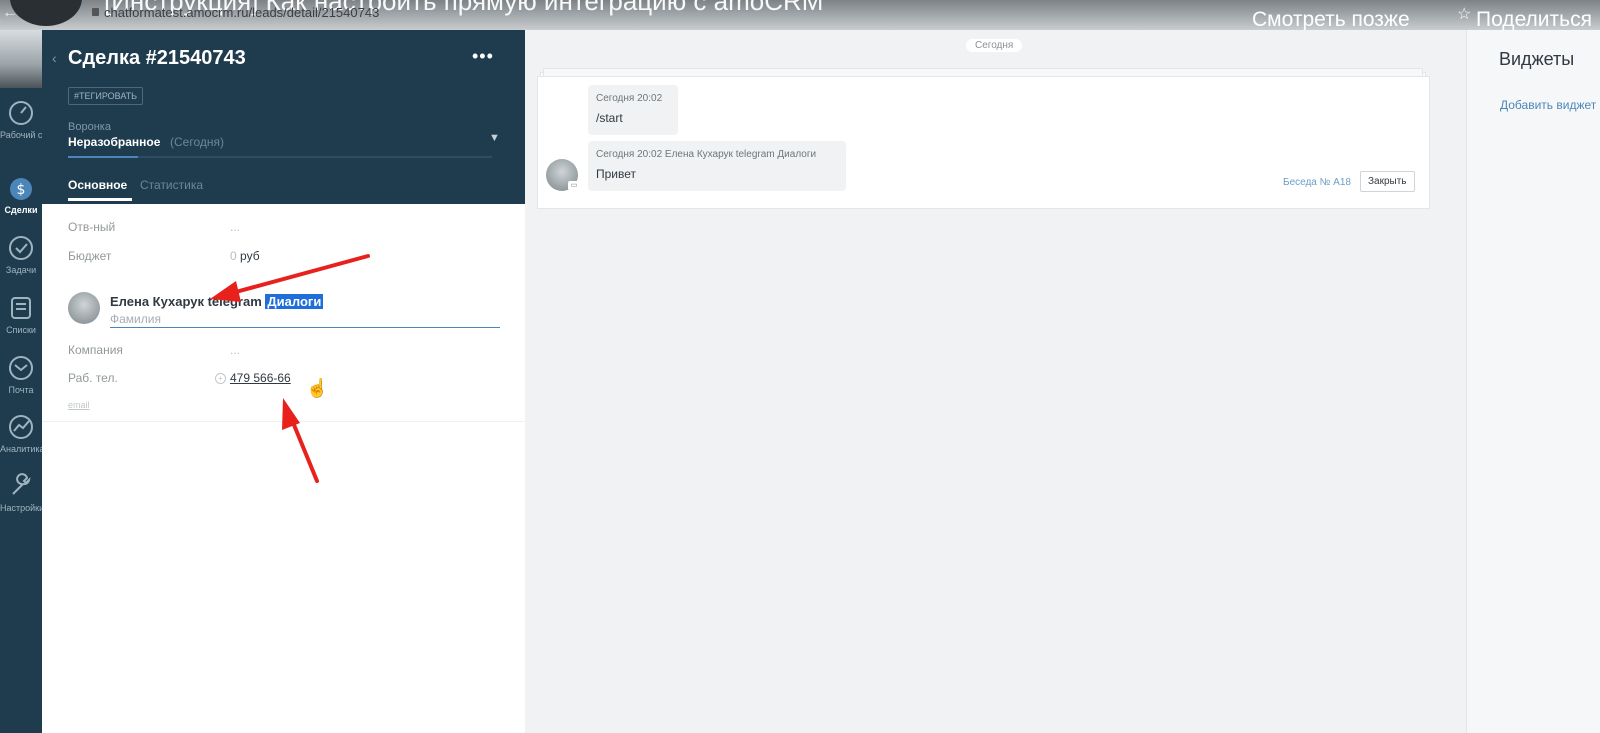 The height and width of the screenshot is (733, 1600). I want to click on tab-statistics: Статистика, so click(171, 185).